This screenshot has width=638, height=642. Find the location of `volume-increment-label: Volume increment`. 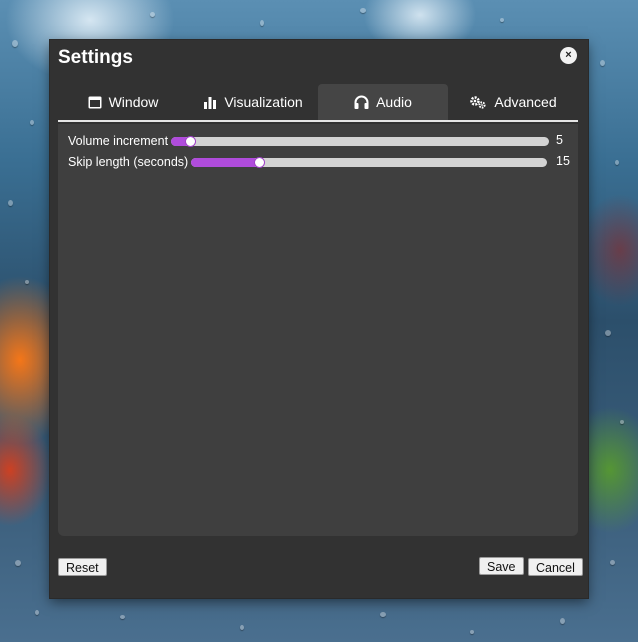

volume-increment-label: Volume increment is located at coordinates (118, 141).